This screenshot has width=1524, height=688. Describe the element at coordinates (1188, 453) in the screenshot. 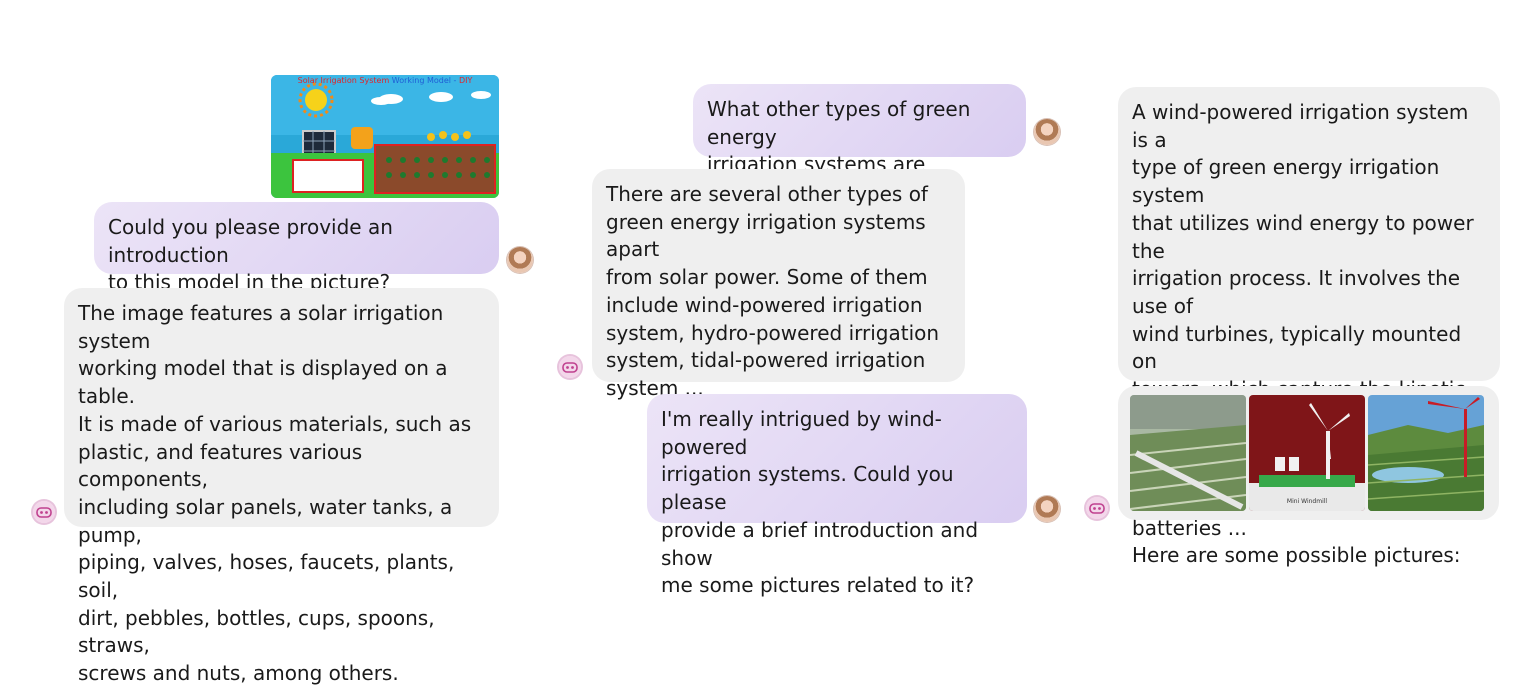

I see `wind-irrigation-field-image` at that location.